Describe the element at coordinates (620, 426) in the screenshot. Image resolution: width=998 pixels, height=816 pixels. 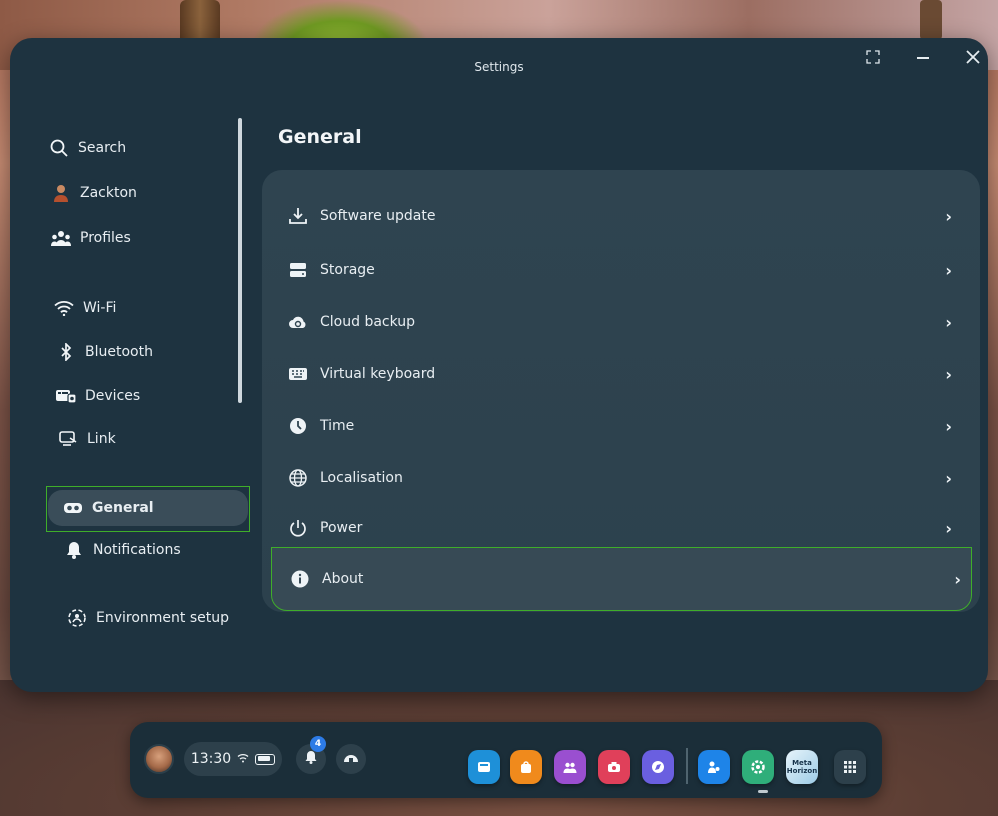
I see `row-time: Time ›` at that location.